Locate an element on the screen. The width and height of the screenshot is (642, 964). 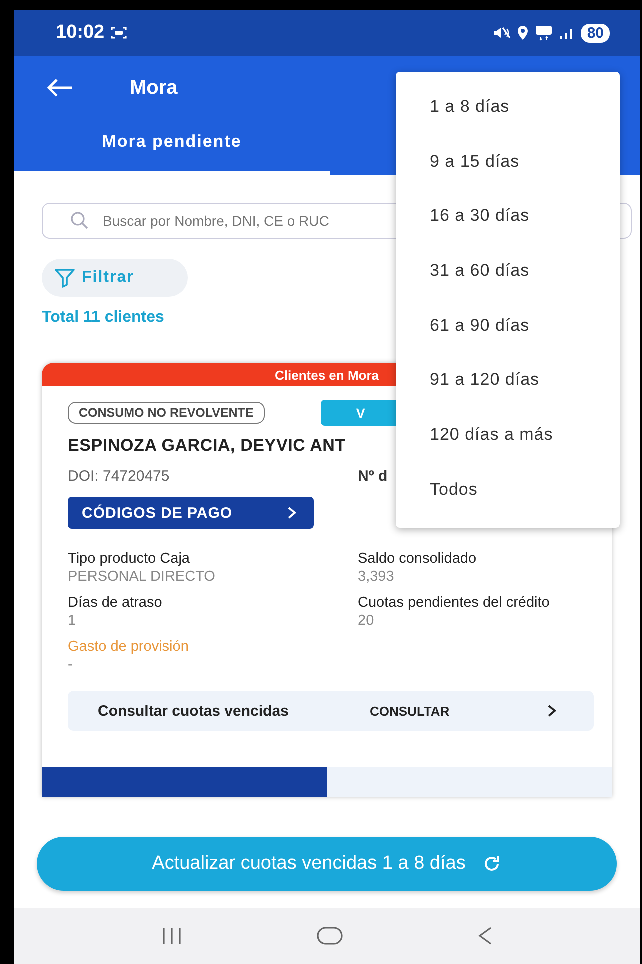
consult-row: Consultar cuotas vencidas CONSULTAR is located at coordinates (331, 711).